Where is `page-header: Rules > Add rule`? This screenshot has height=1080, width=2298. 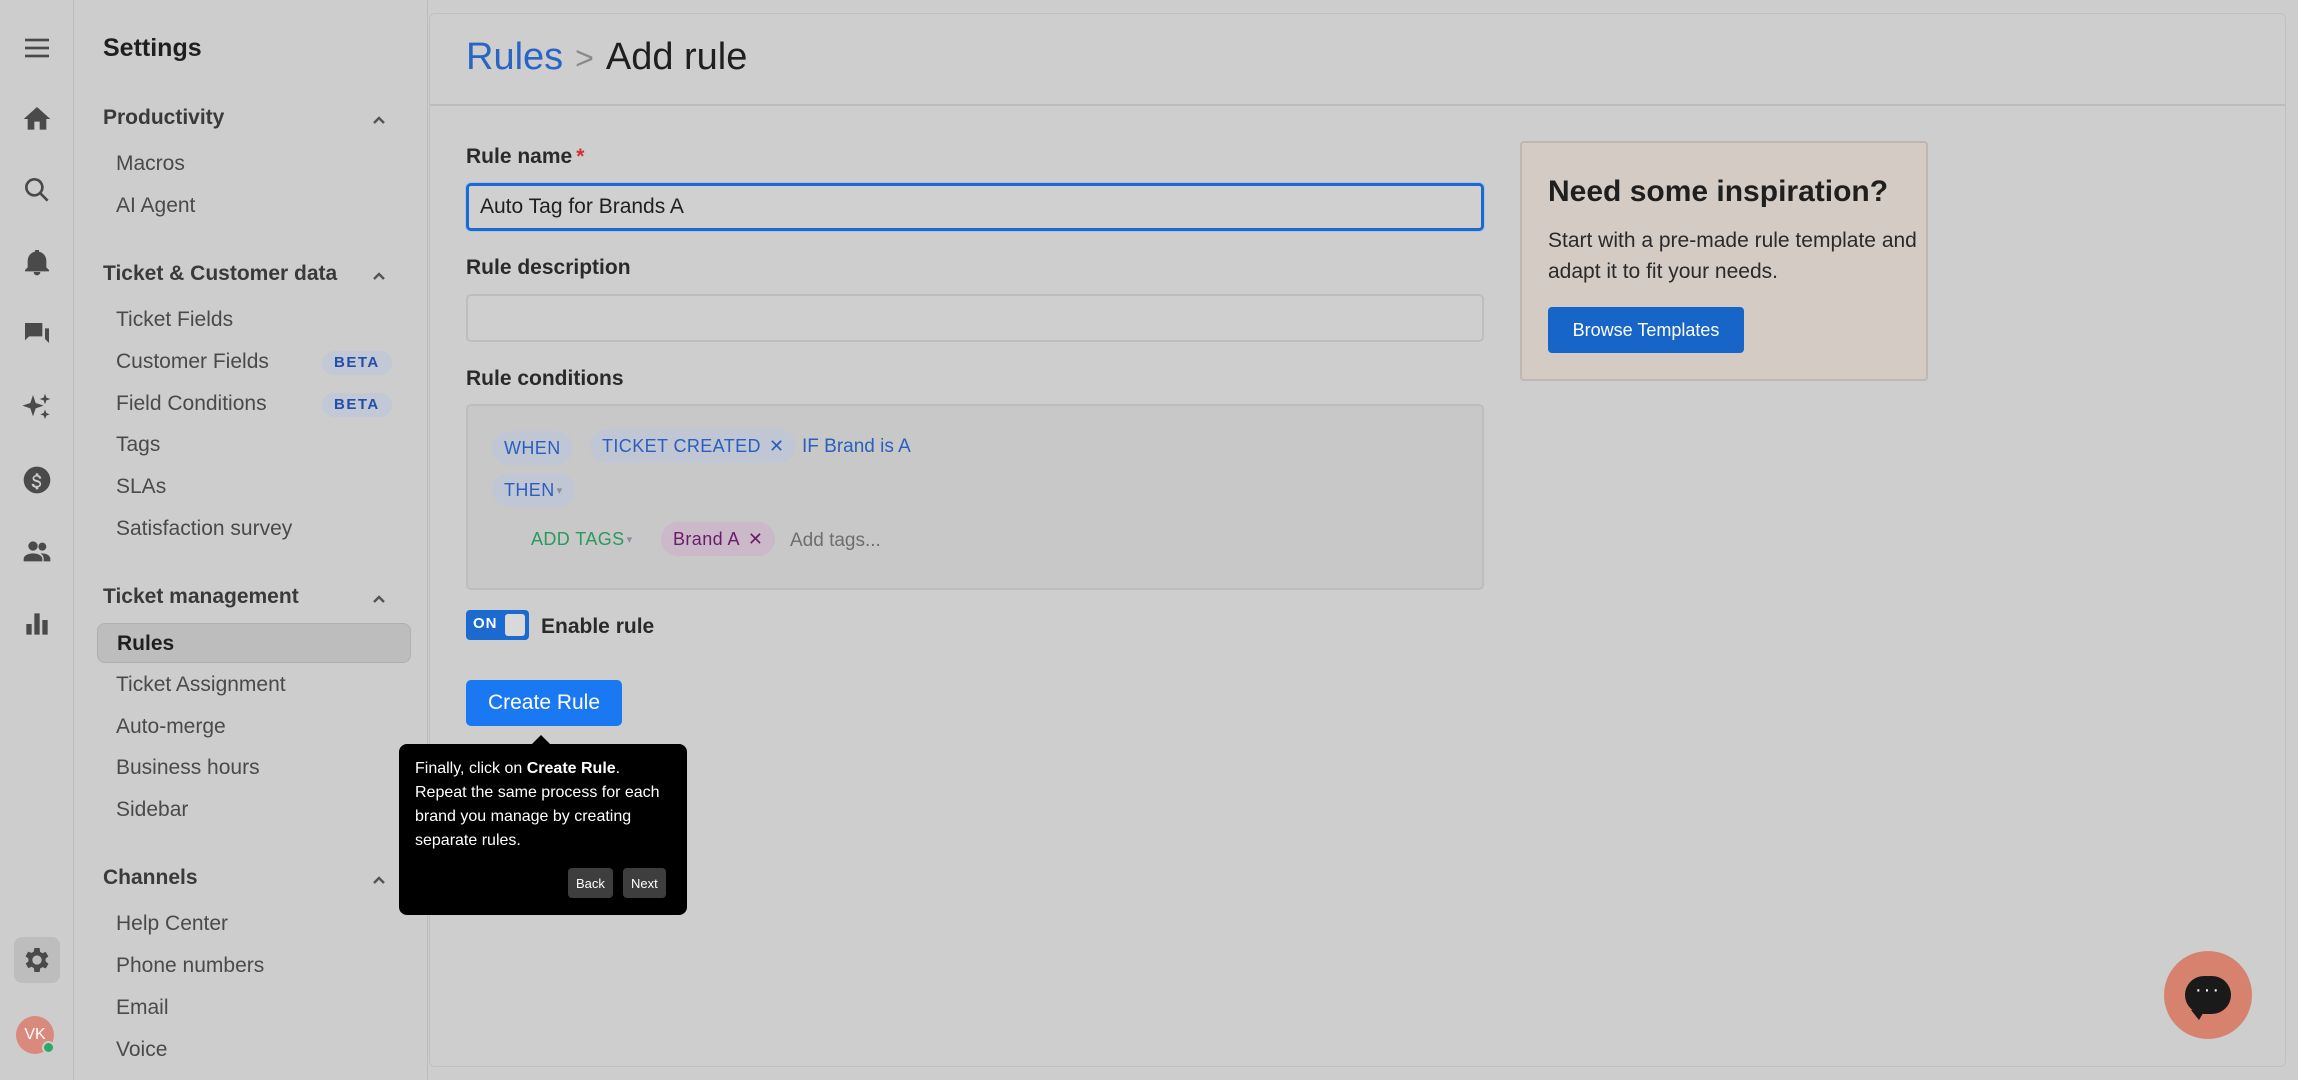
page-header: Rules > Add rule is located at coordinates (1357, 60).